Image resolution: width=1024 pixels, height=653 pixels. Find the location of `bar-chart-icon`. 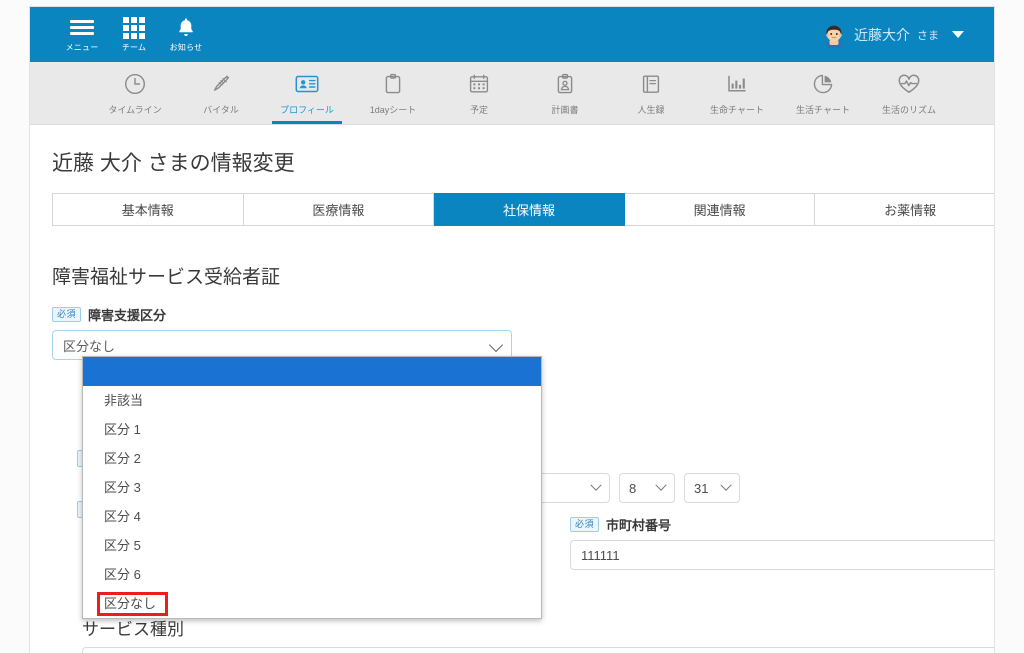

bar-chart-icon is located at coordinates (737, 84).